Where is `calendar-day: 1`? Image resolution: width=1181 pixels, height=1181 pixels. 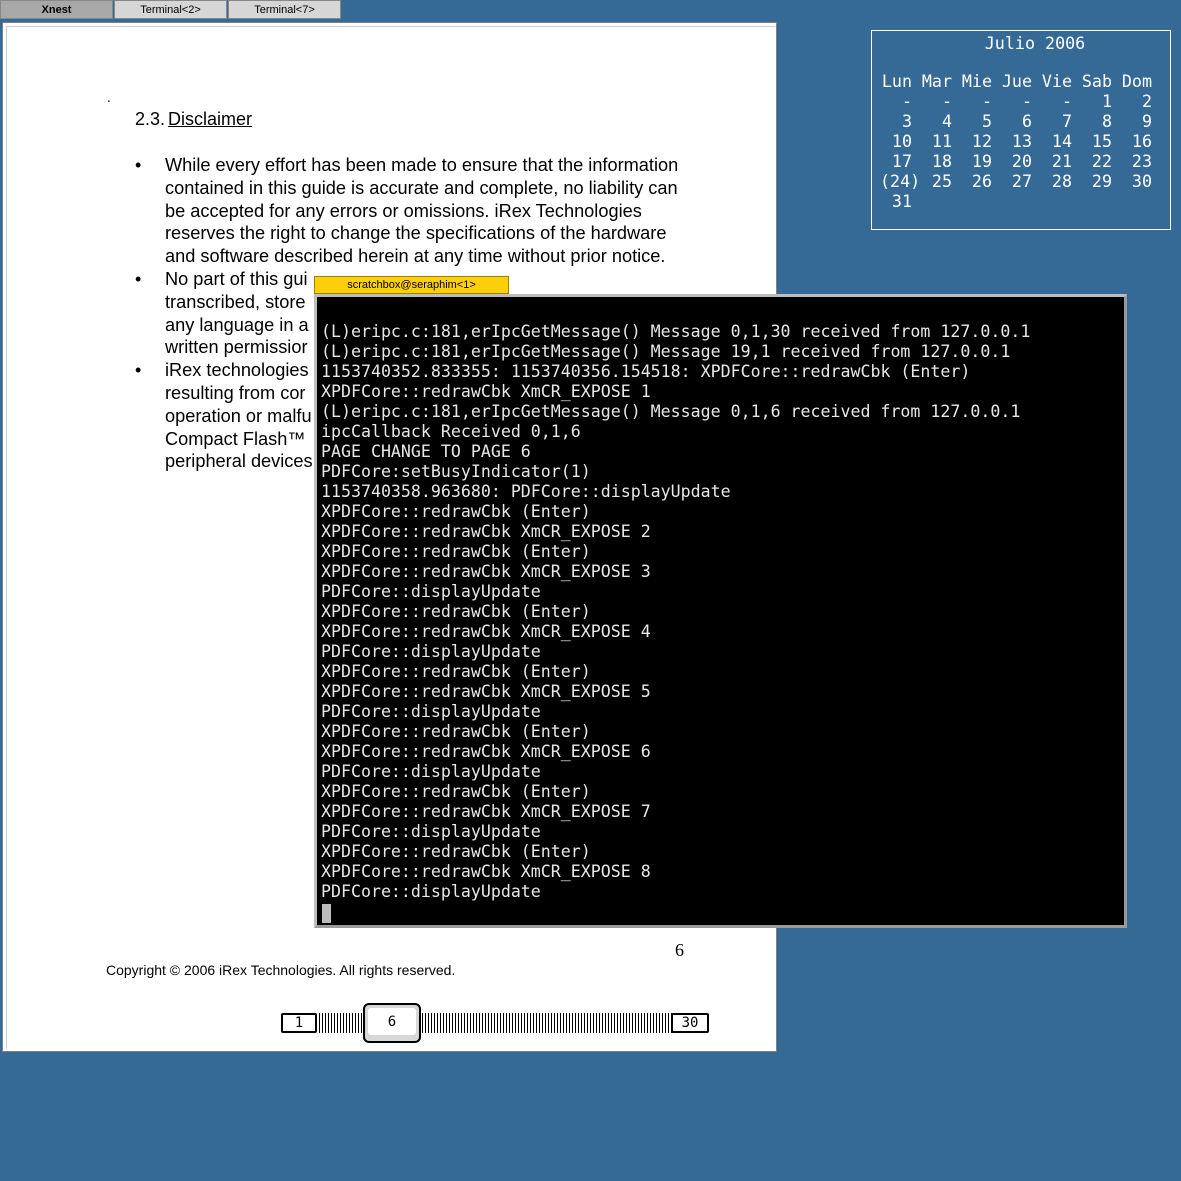
calendar-day: 1 is located at coordinates (1106, 101).